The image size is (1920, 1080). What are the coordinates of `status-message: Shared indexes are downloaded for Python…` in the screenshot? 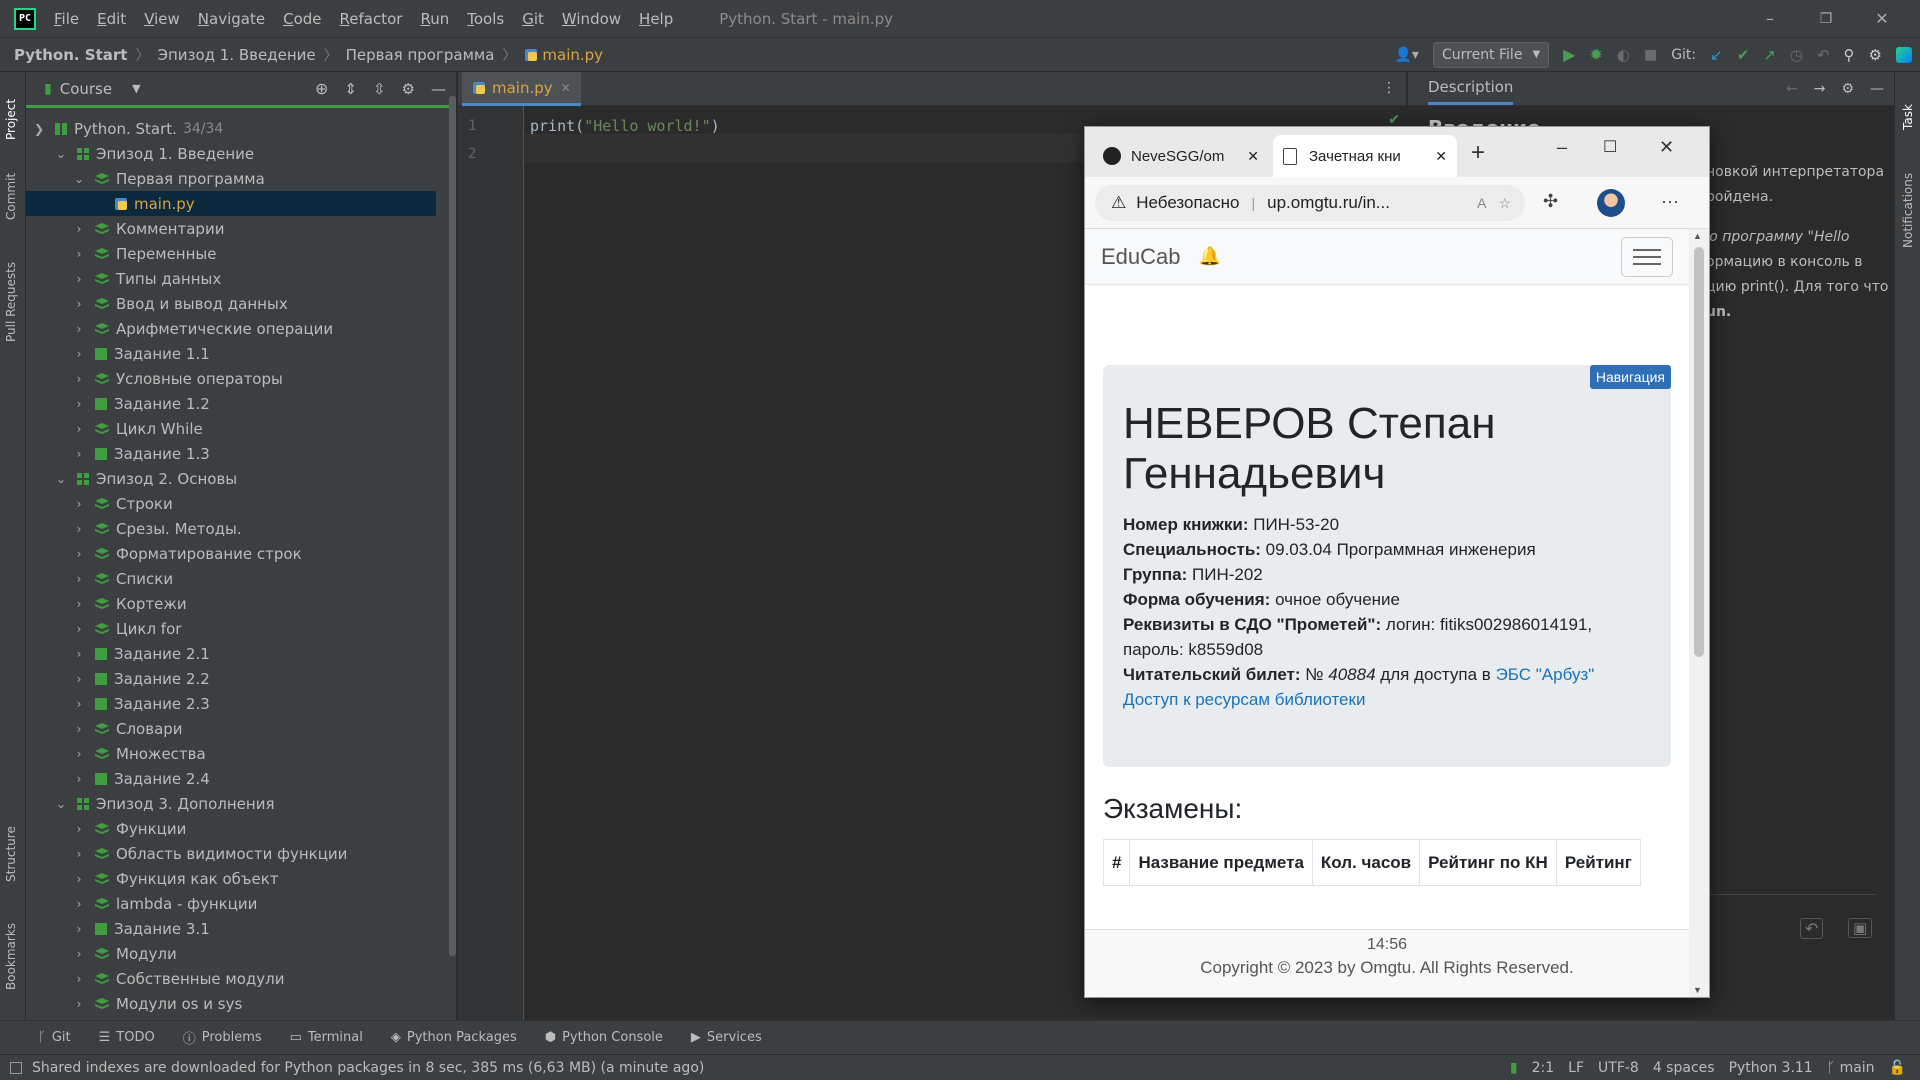 It's located at (368, 1068).